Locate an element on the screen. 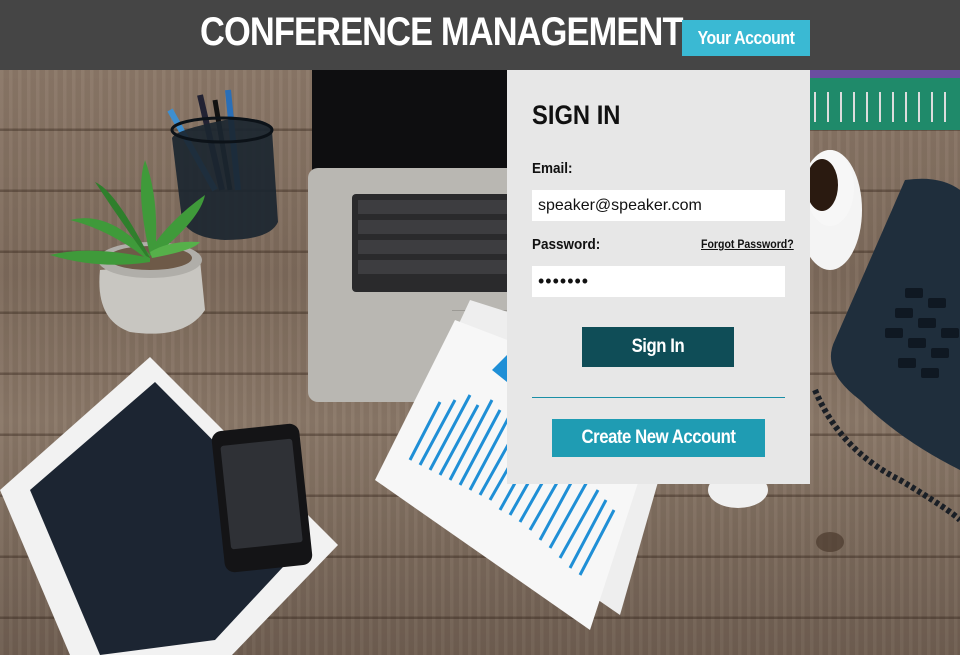  app-title: CONFERENCE MANAGEMENT is located at coordinates (442, 32).